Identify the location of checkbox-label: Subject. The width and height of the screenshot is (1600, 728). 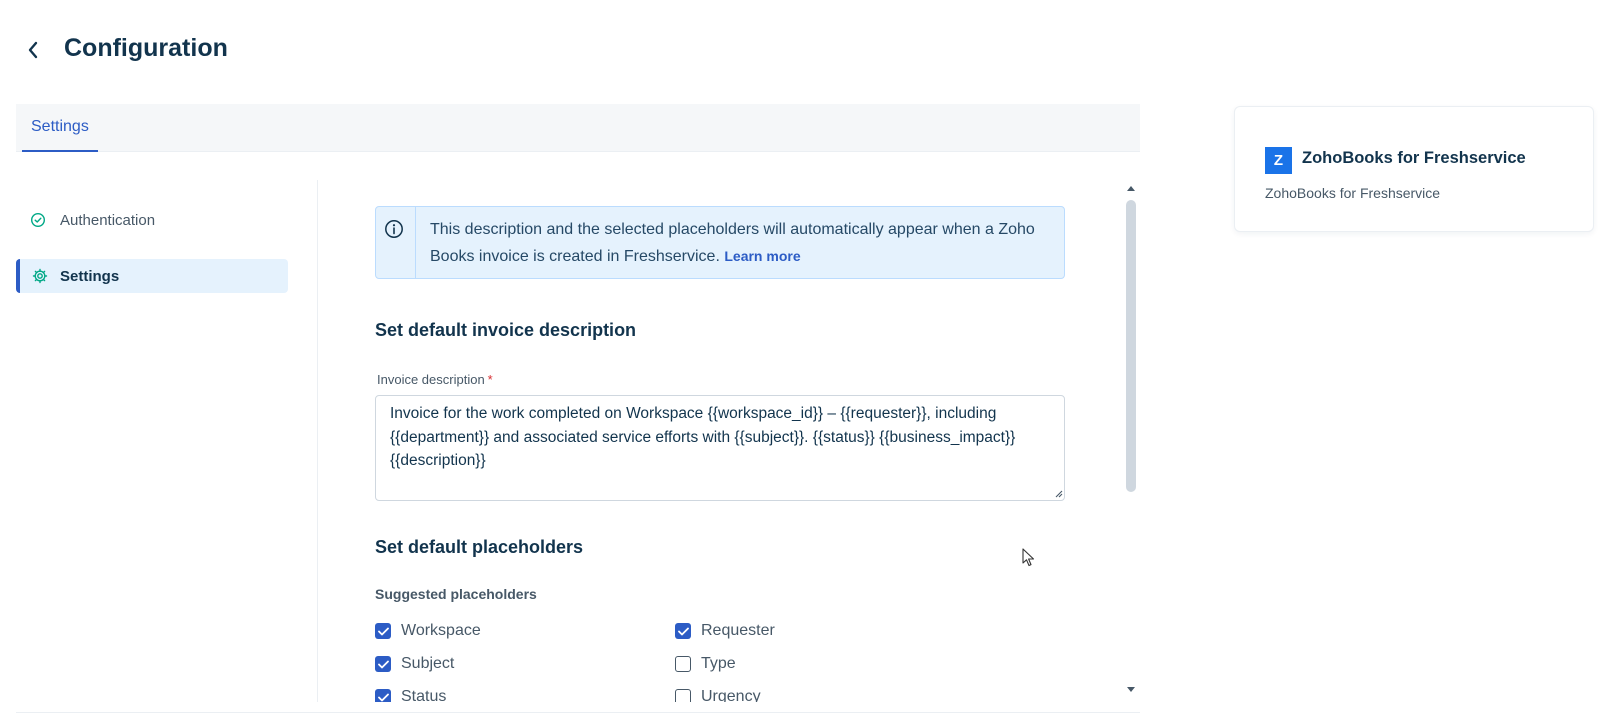
(428, 663).